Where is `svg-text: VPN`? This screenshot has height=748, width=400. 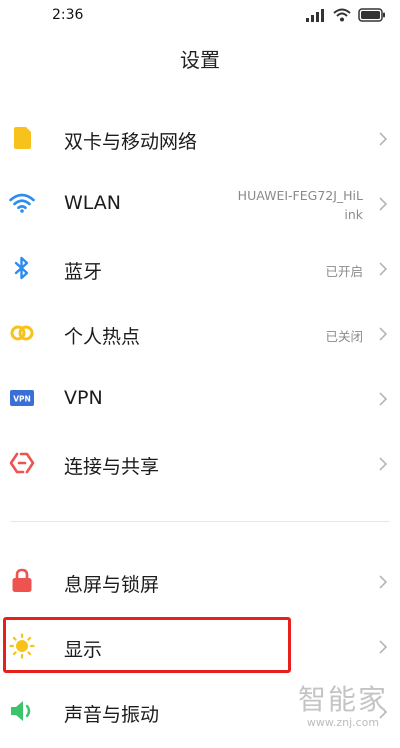
svg-text: VPN is located at coordinates (22, 399).